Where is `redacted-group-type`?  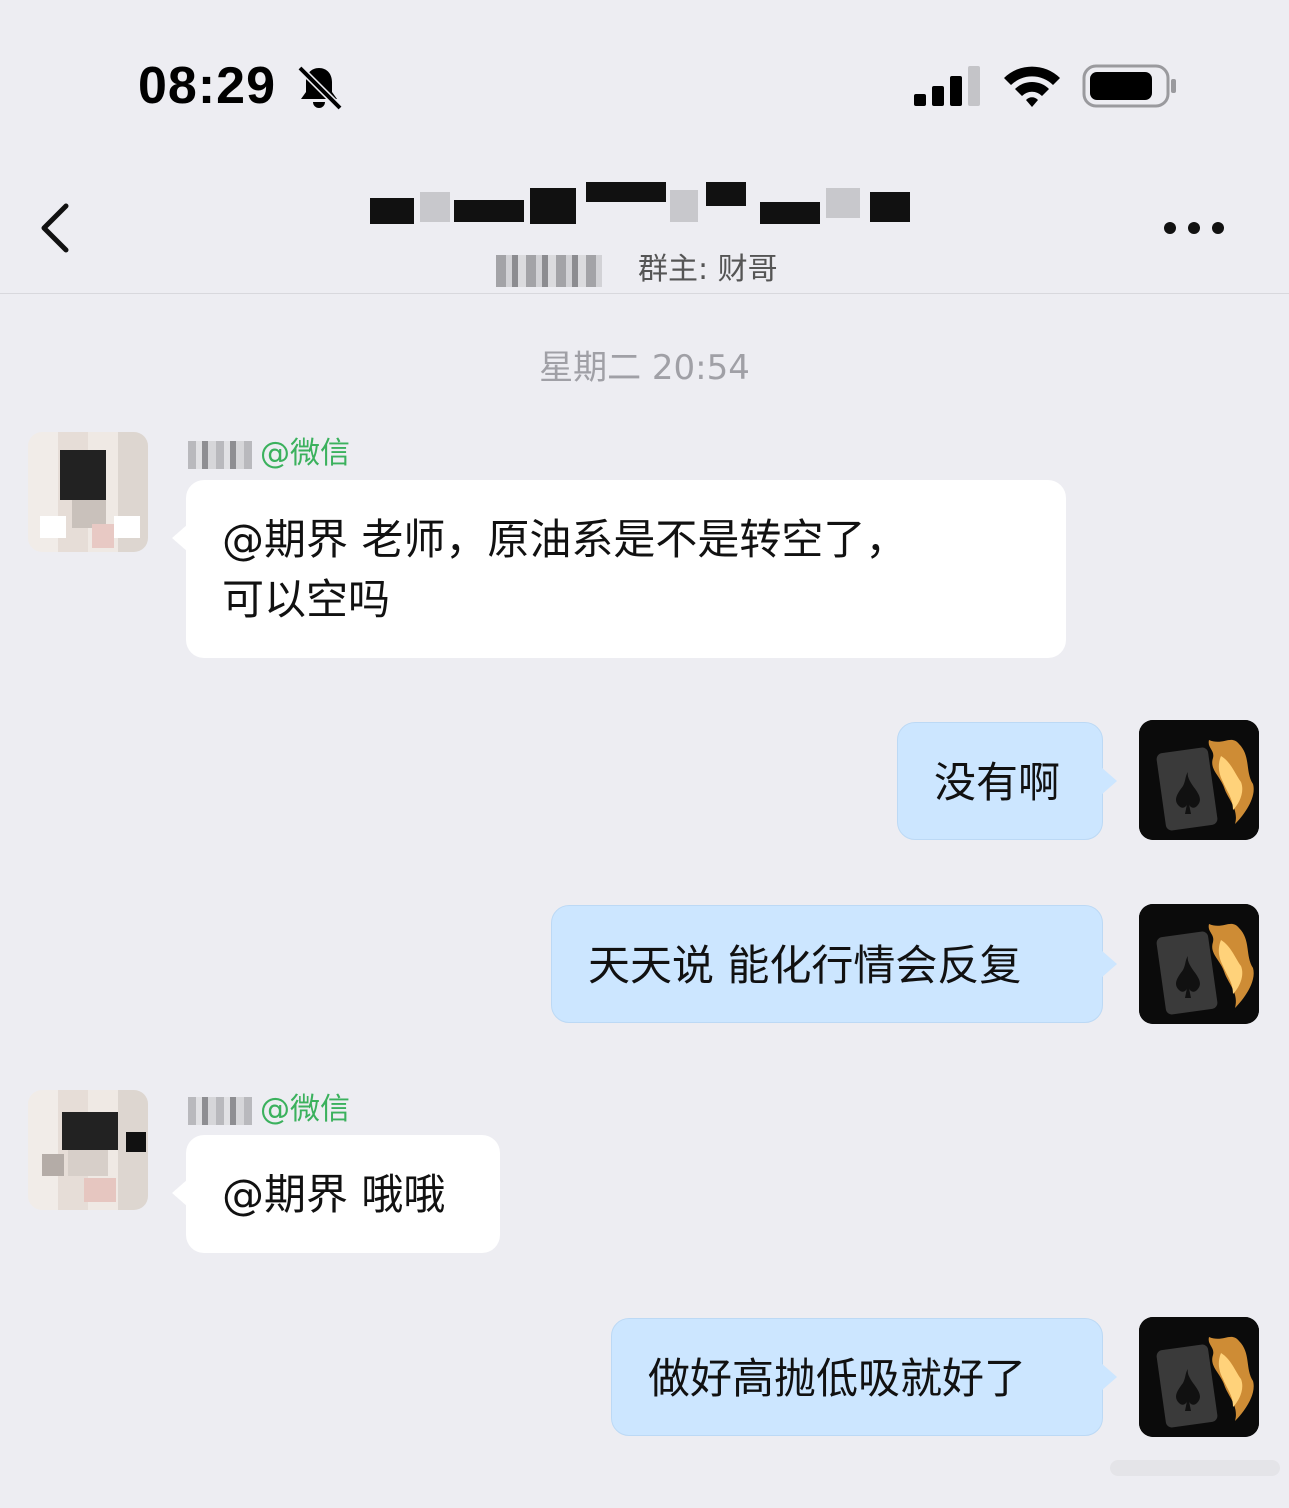 redacted-group-type is located at coordinates (549, 270).